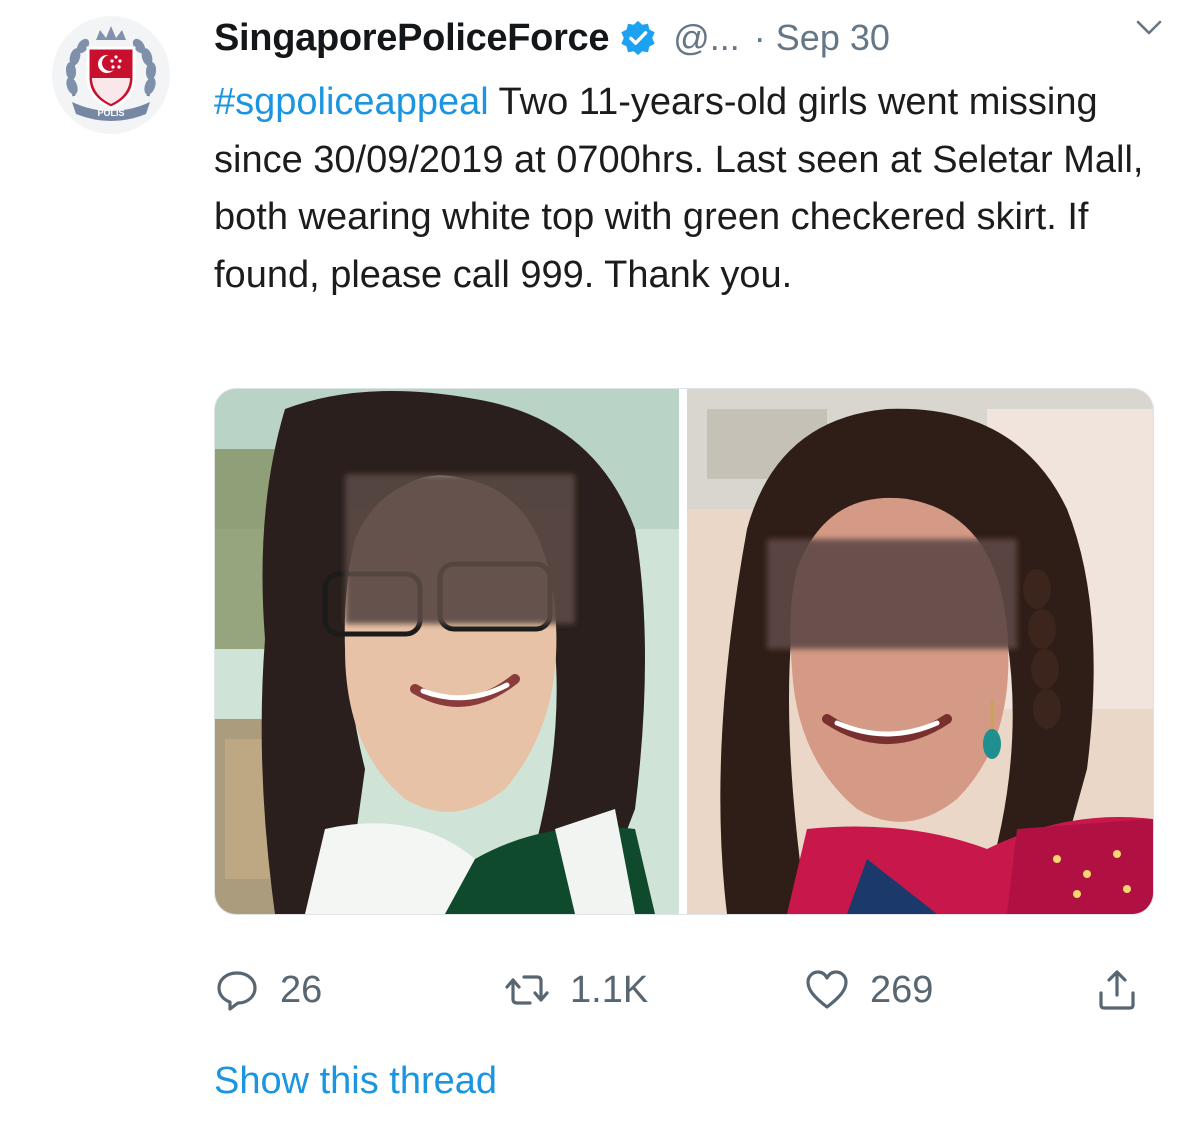 The height and width of the screenshot is (1132, 1200). I want to click on show-thread-link: Show this thread, so click(355, 1081).